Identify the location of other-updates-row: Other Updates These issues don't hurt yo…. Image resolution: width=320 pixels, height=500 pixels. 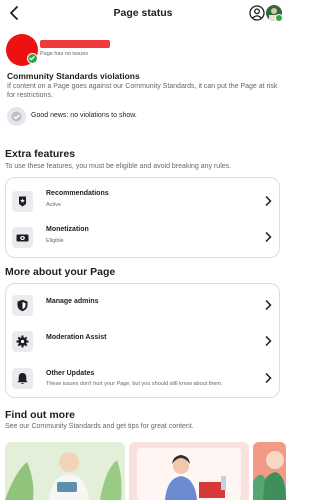
(142, 378).